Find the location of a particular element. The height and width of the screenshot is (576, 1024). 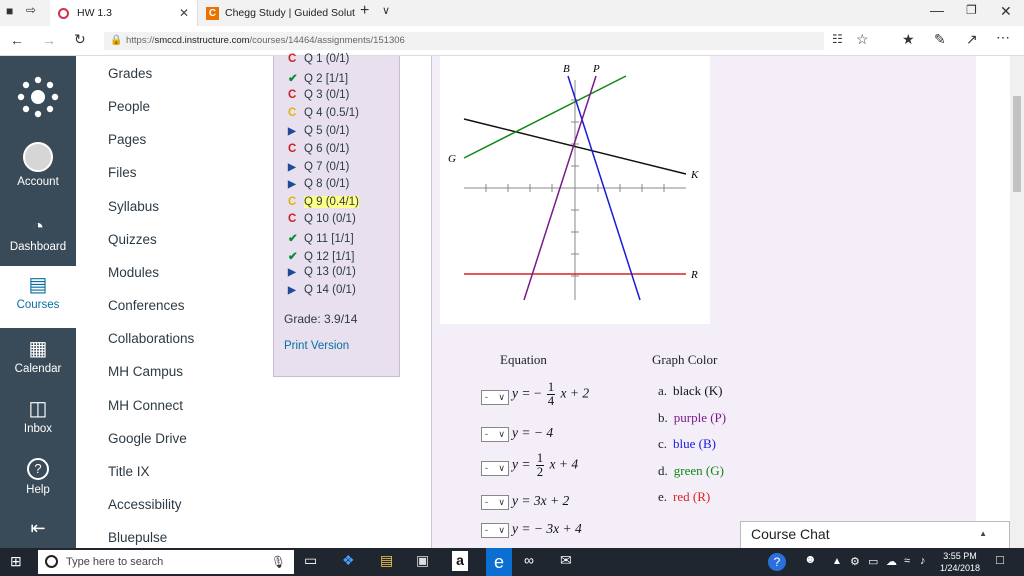

close-tab-icon: ✕ is located at coordinates (184, 13).